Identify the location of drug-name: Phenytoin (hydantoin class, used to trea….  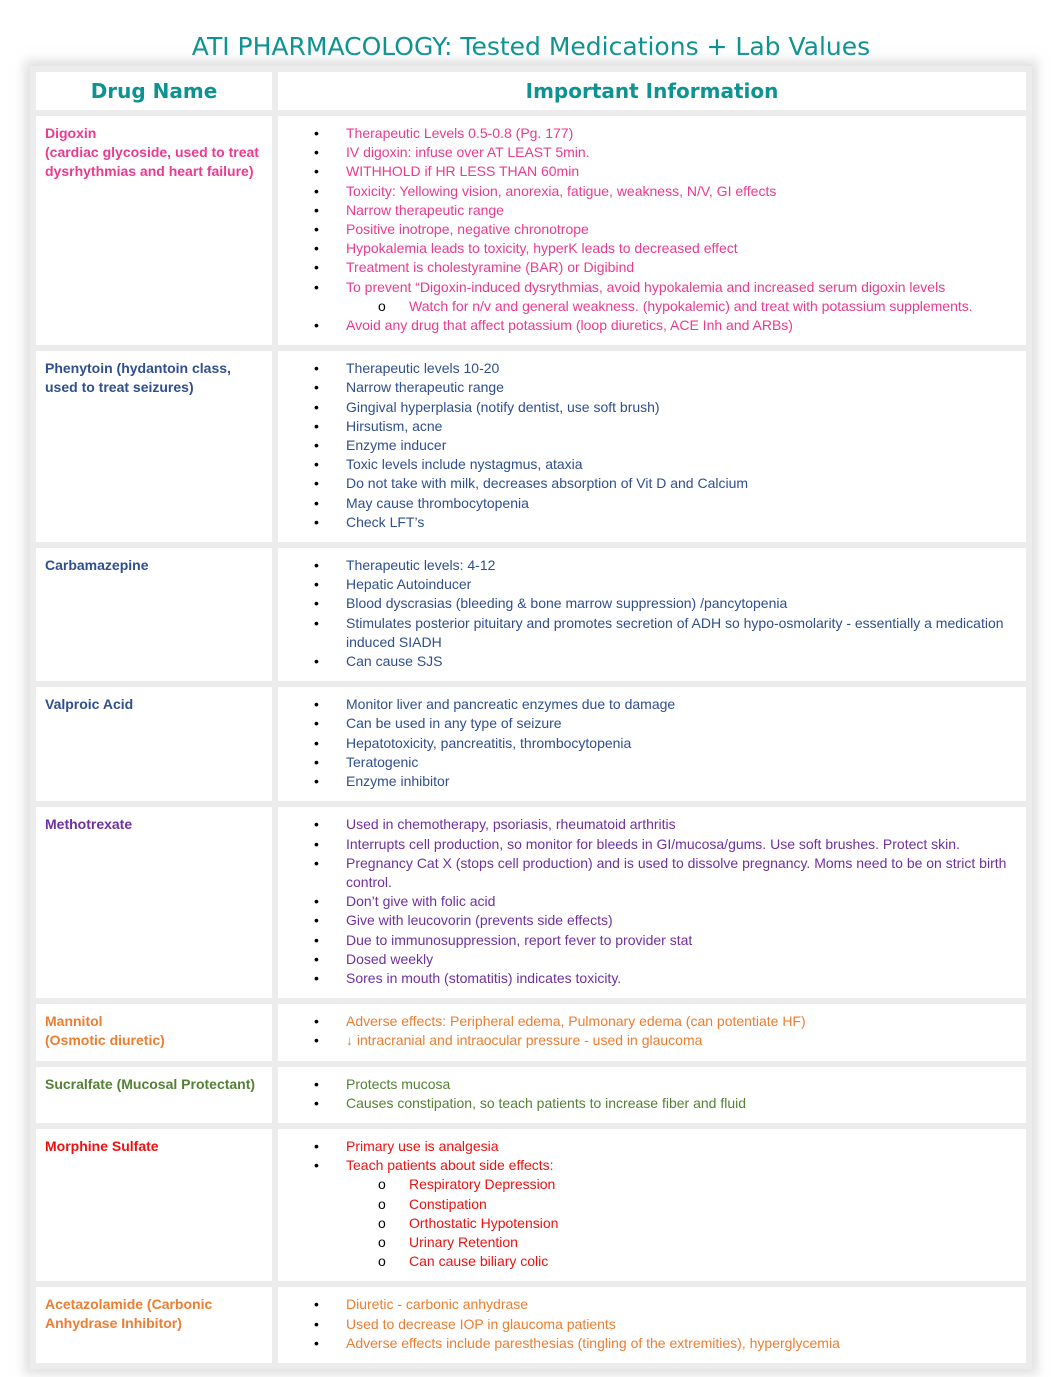
(138, 378).